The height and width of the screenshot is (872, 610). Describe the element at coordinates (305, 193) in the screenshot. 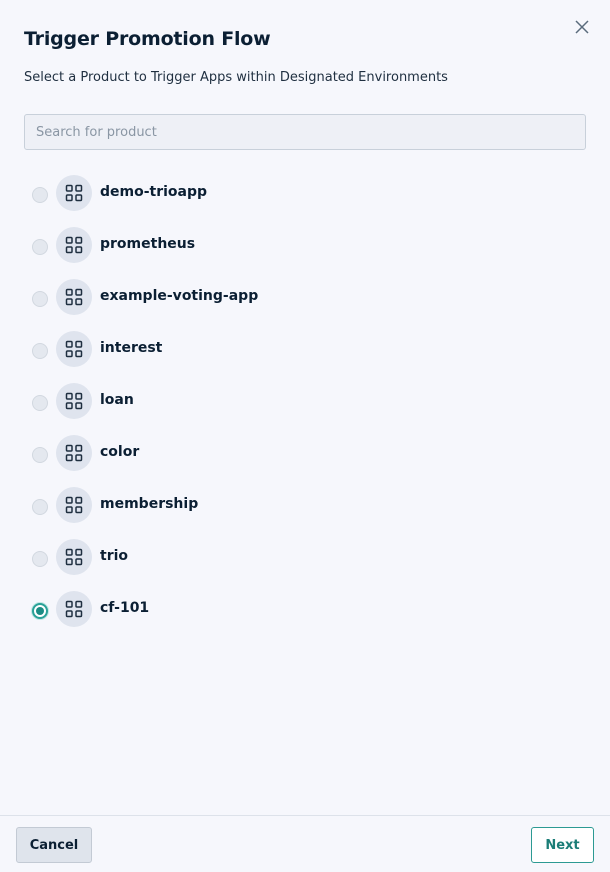

I see `product-row: demo-trioapp` at that location.